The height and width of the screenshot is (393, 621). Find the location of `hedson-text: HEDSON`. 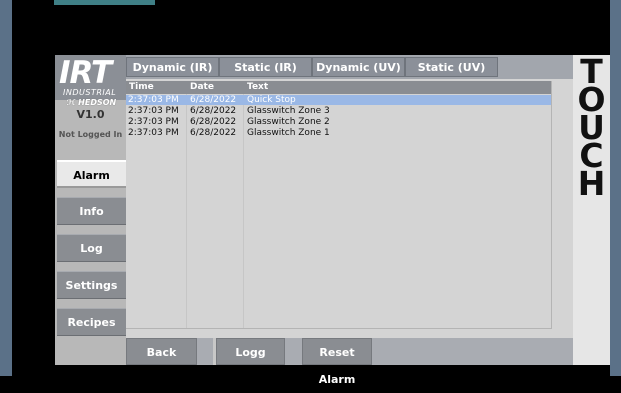

hedson-text: HEDSON is located at coordinates (97, 102).